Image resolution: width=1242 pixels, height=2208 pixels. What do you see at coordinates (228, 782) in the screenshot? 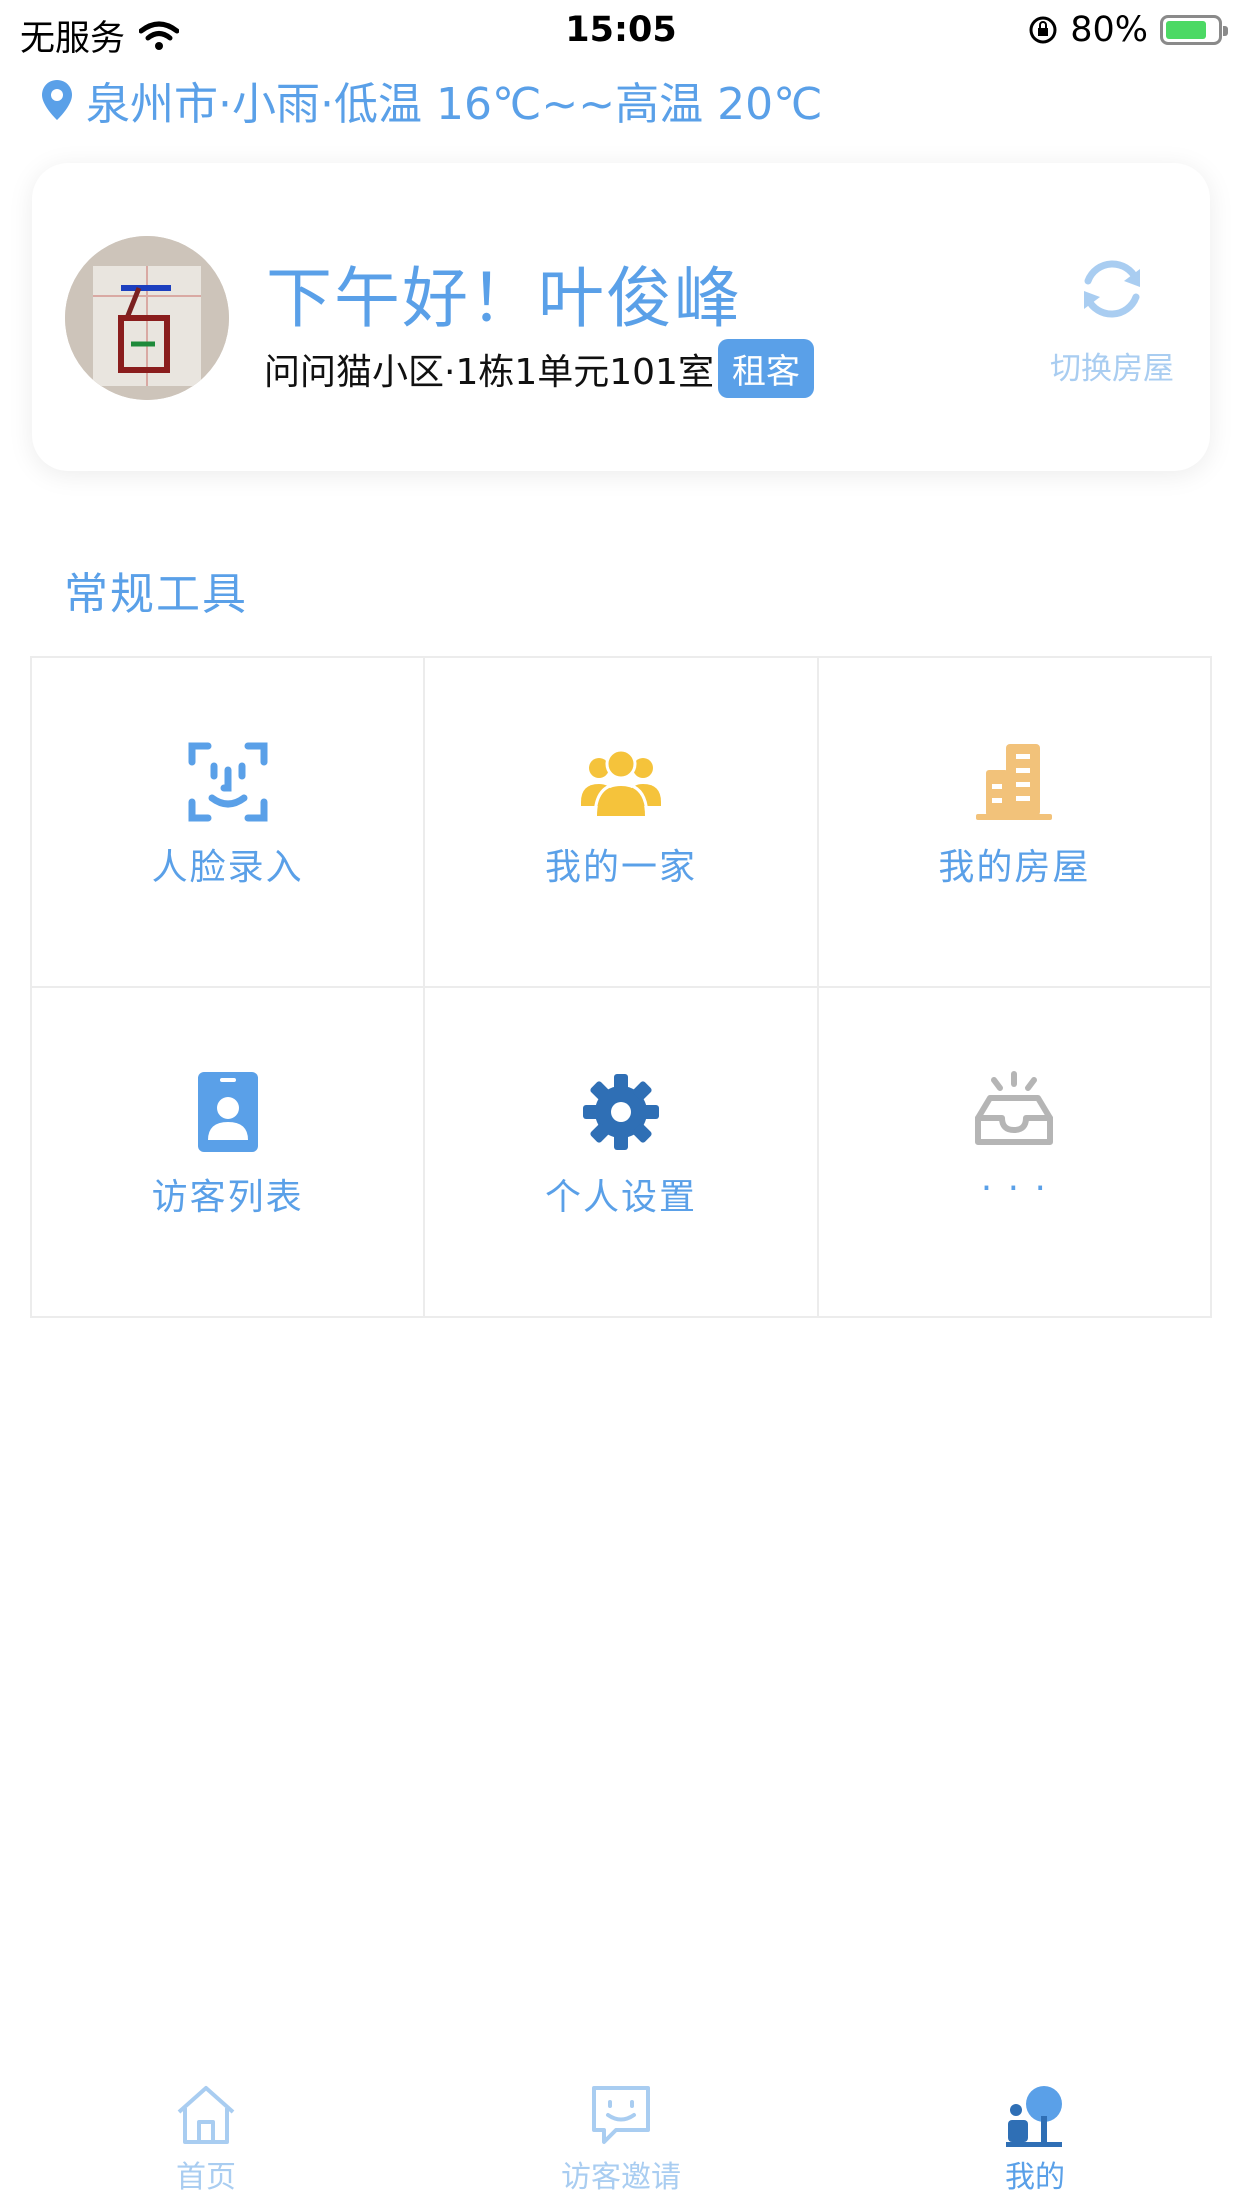
I see `face-scan-icon` at bounding box center [228, 782].